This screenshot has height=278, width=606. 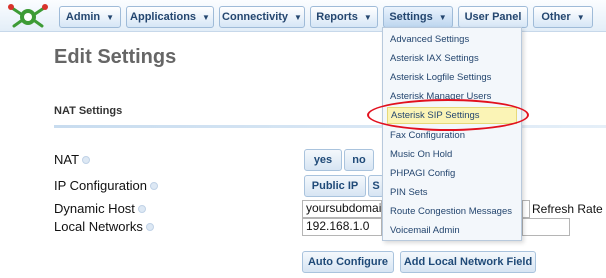 I want to click on nav-settings: Settings ▼, so click(x=418, y=17).